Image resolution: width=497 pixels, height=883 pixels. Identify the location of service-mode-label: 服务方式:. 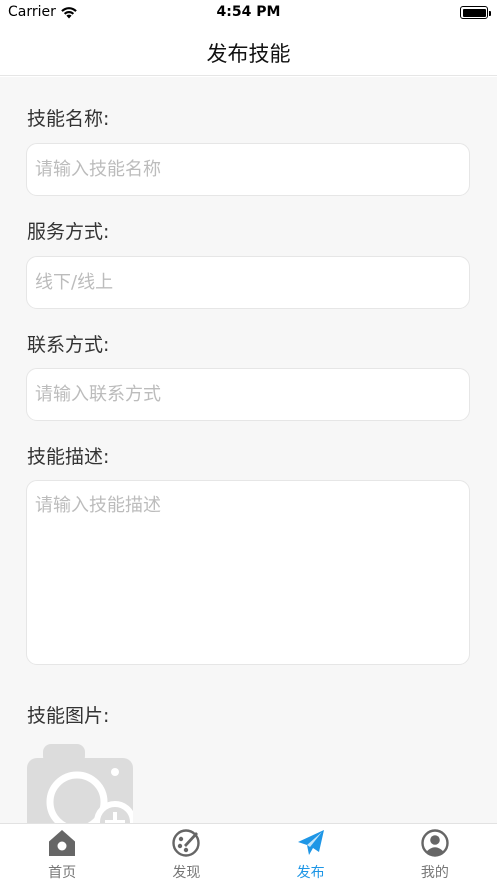
(68, 232).